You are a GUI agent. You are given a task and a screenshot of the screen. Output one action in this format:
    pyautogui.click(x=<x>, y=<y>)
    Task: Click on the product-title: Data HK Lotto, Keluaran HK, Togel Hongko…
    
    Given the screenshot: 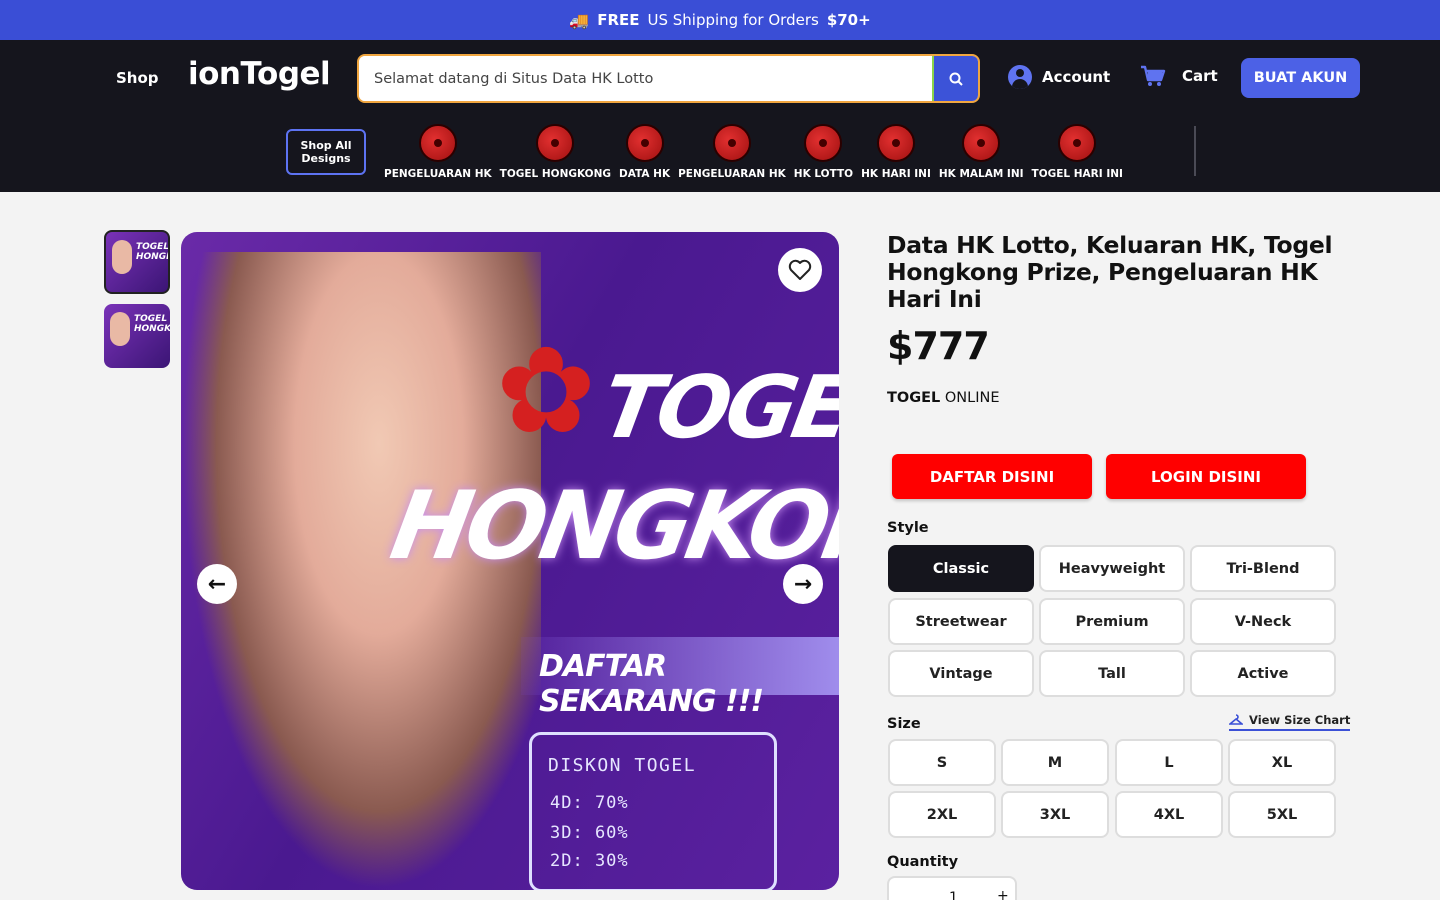 What is the action you would take?
    pyautogui.click(x=1110, y=272)
    